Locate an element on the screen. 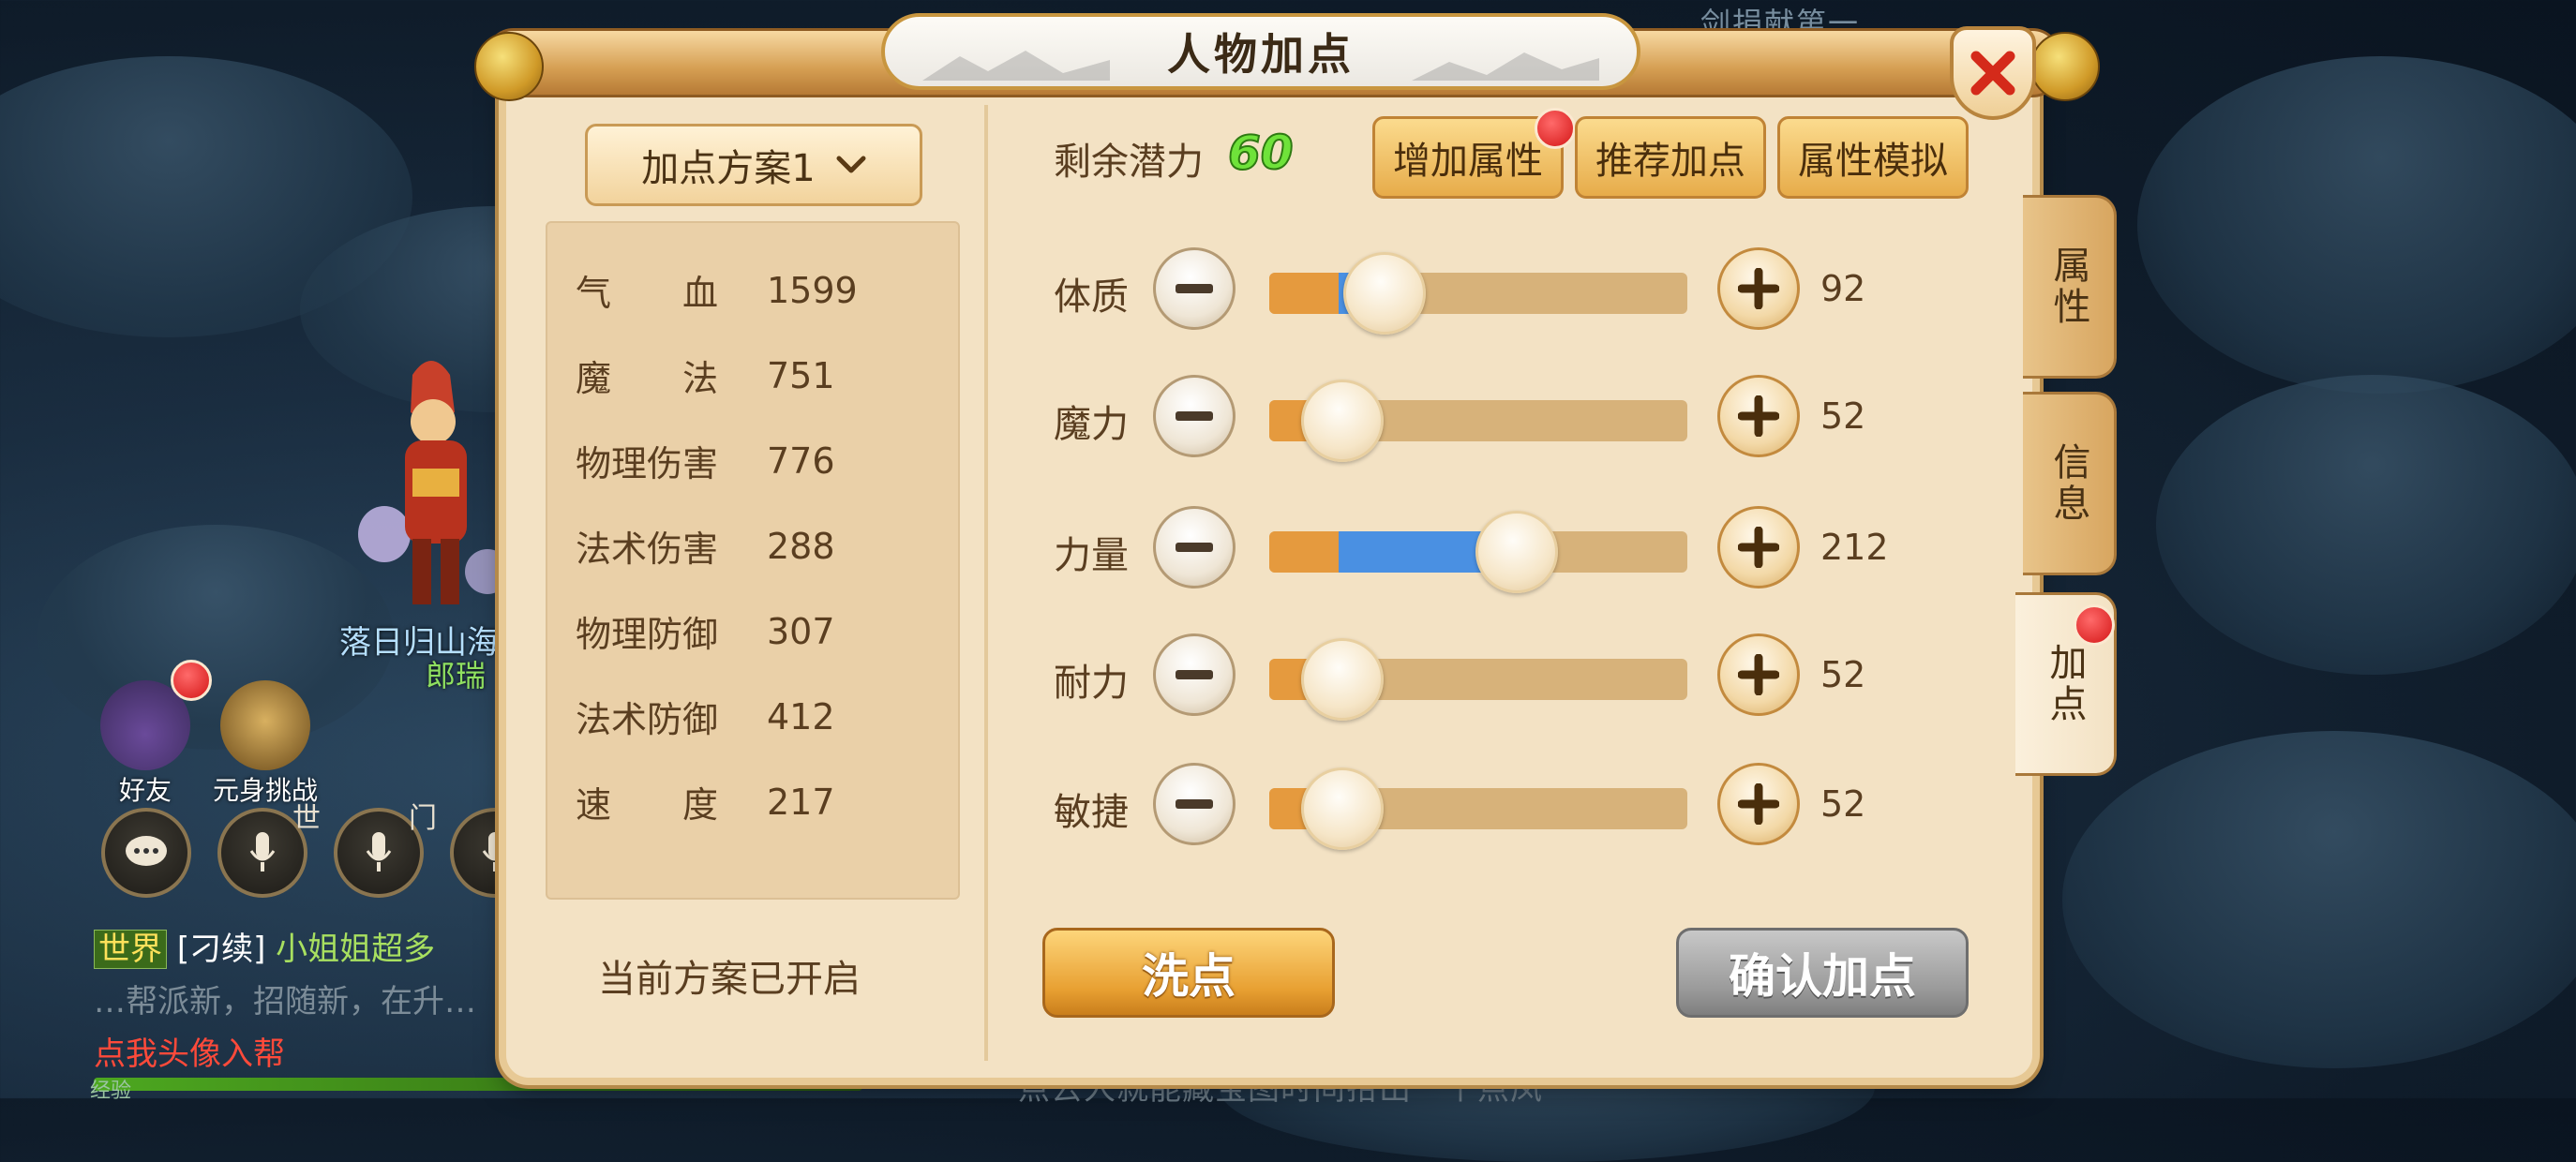 Image resolution: width=2576 pixels, height=1162 pixels. notification-dot is located at coordinates (2095, 625).